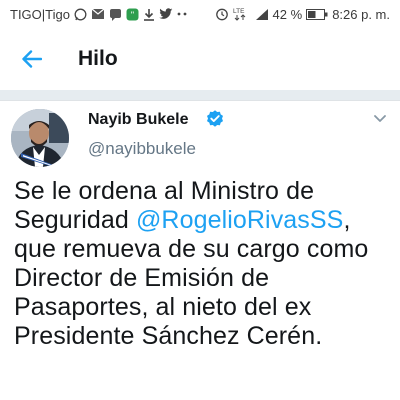 The image size is (400, 400). I want to click on arrow-left-icon, so click(32, 59).